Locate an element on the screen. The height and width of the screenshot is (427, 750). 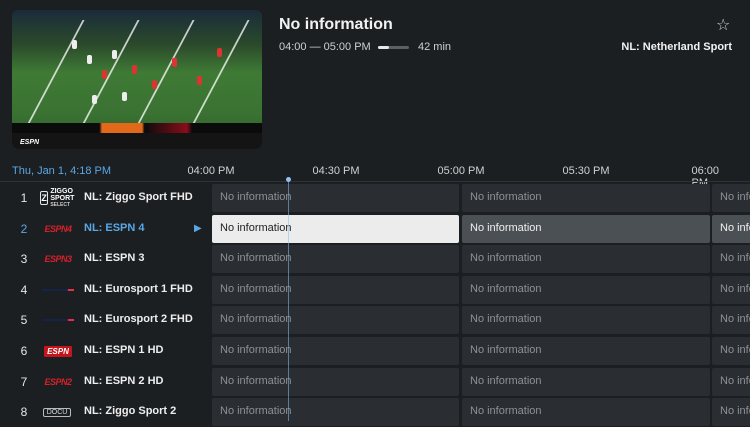
channel-number: 6 is located at coordinates (24, 351).